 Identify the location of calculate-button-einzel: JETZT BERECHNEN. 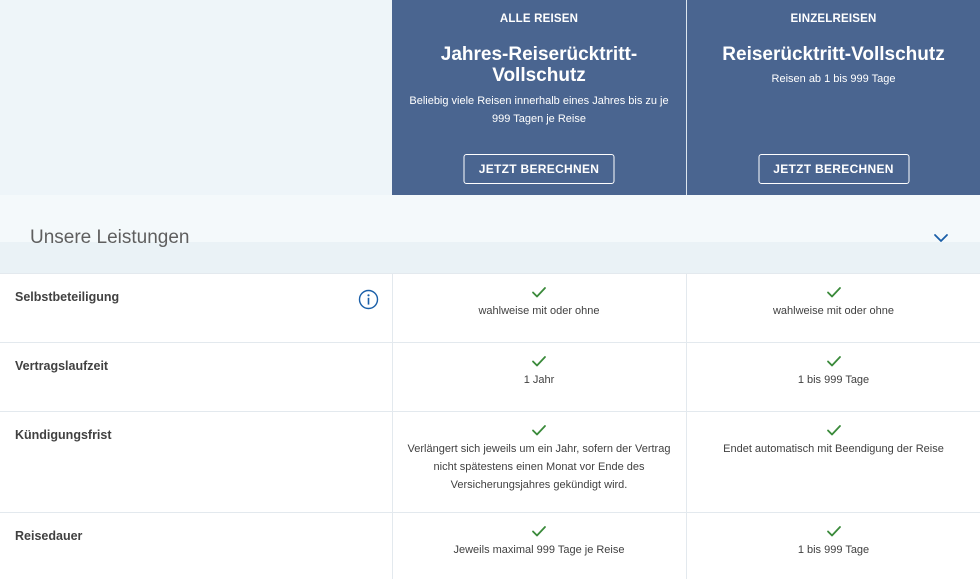
(833, 169).